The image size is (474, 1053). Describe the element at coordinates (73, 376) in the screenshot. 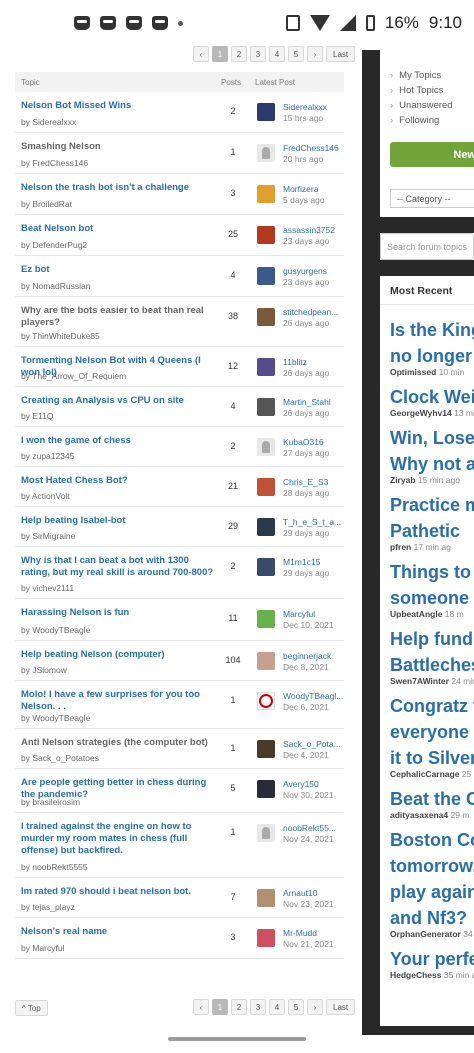

I see `topic-author: by The_Arrow_Of_Requiem` at that location.